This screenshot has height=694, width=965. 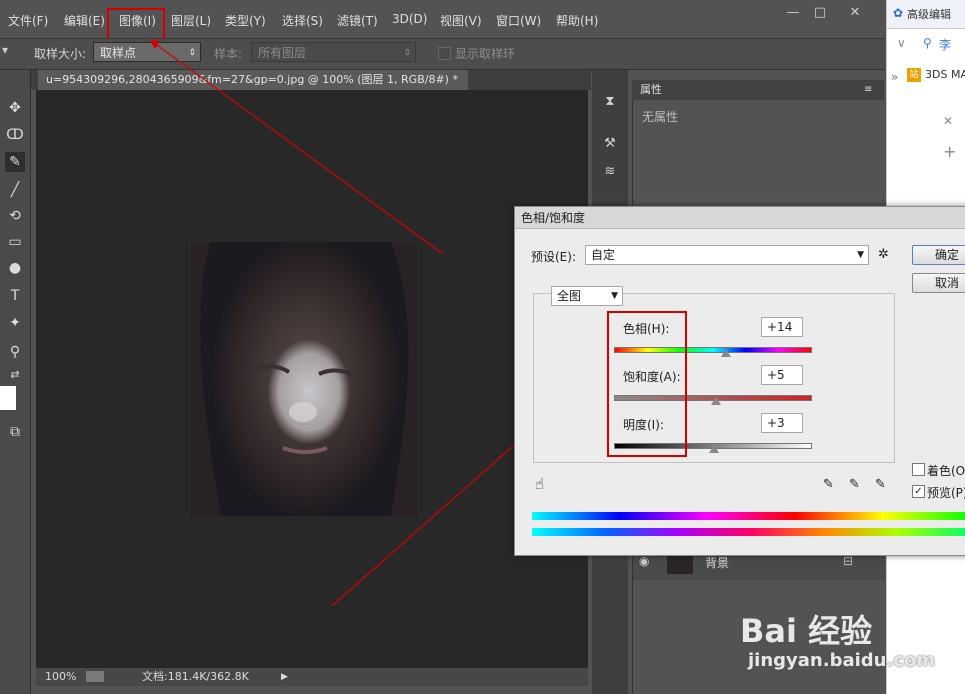 What do you see at coordinates (945, 44) in the screenshot?
I see `search-text: 李` at bounding box center [945, 44].